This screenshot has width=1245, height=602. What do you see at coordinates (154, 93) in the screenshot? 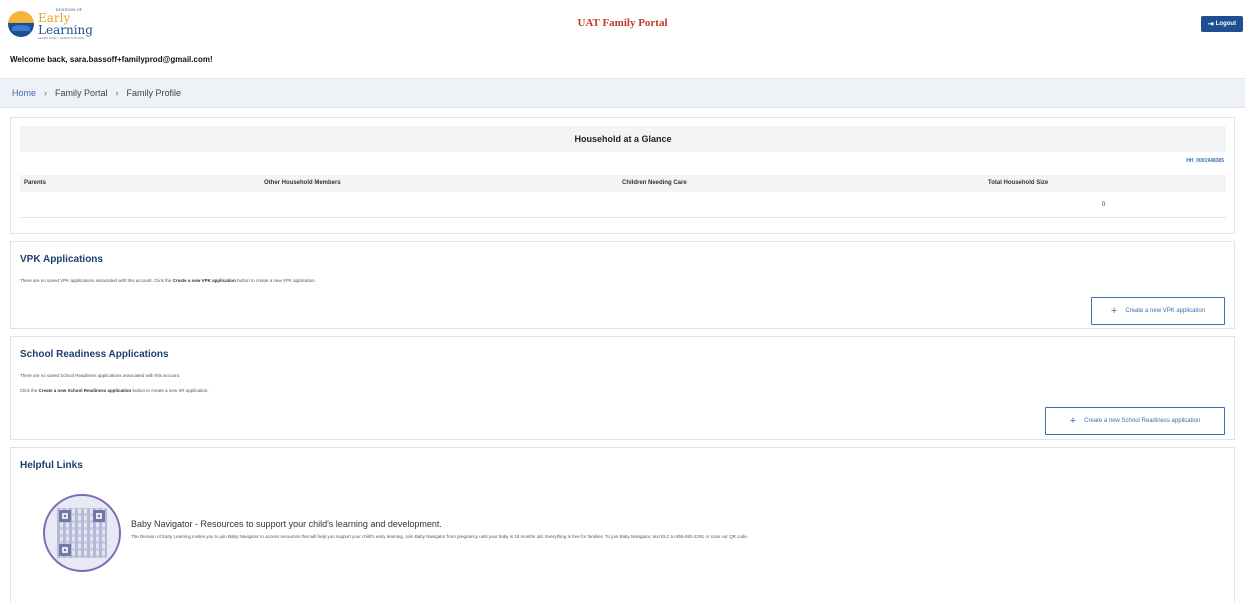
I see `breadcrumb-family-profile: Family Profile` at bounding box center [154, 93].